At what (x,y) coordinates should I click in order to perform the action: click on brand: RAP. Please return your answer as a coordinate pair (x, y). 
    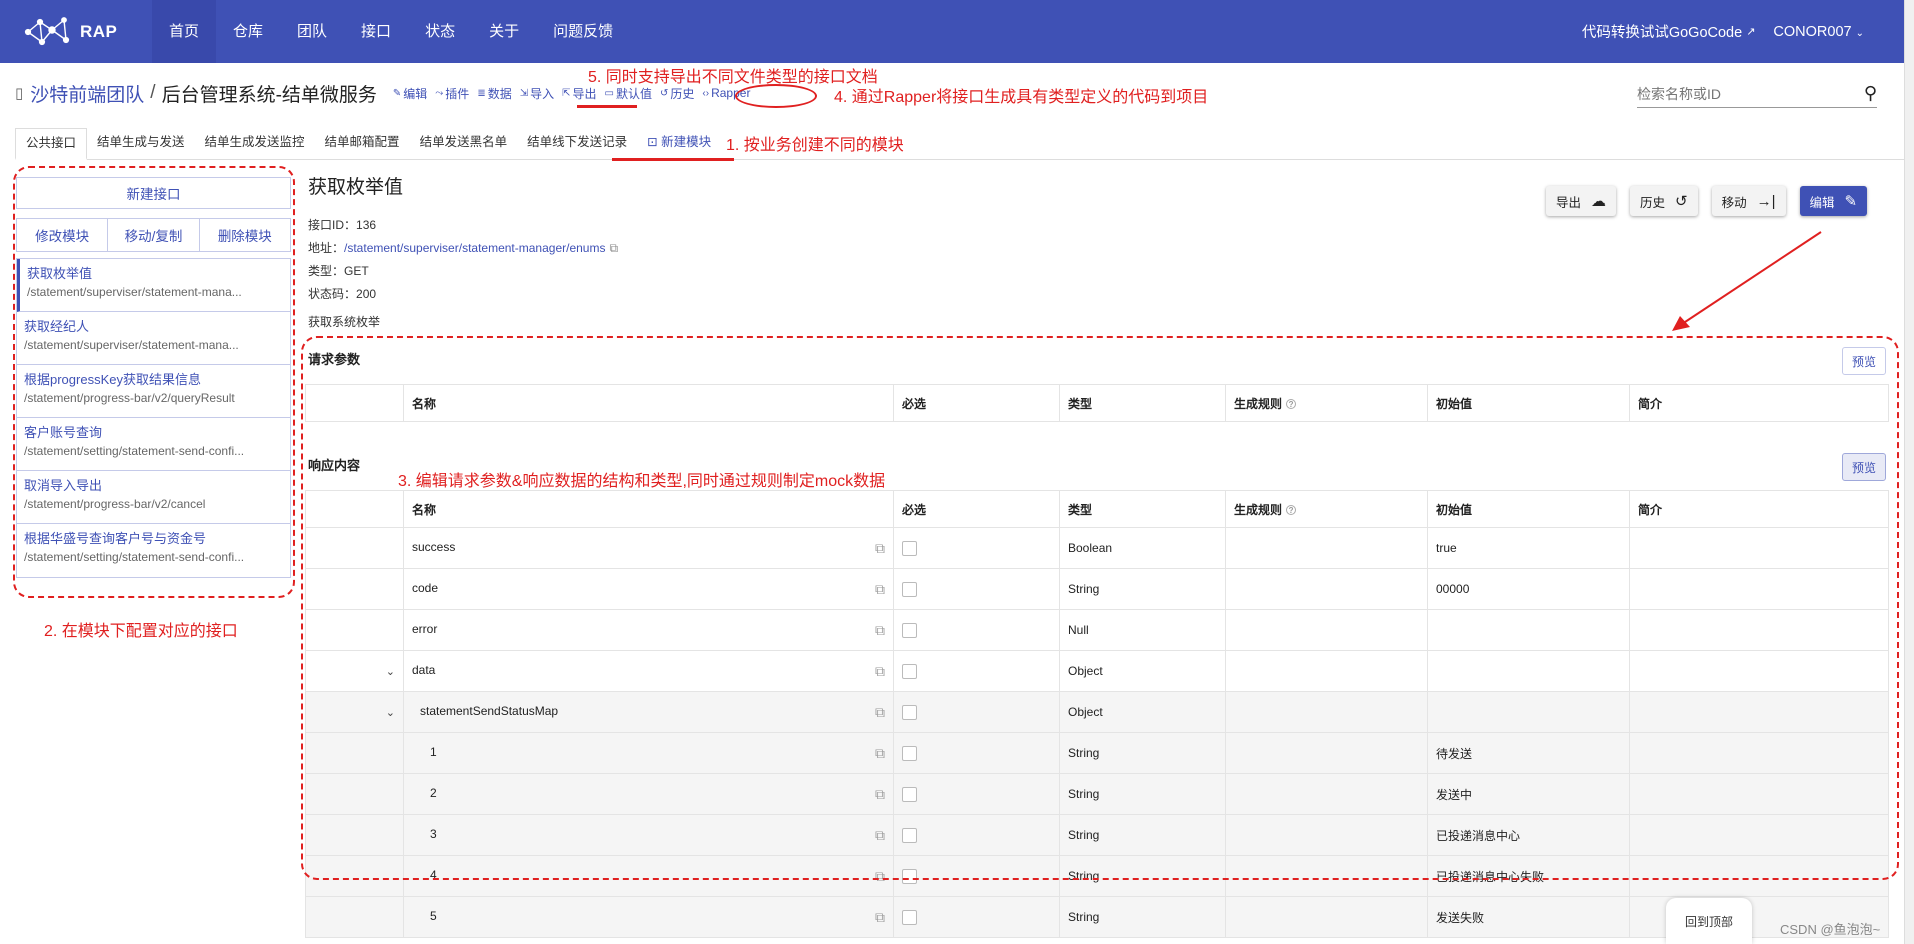
    Looking at the image, I should click on (88, 32).